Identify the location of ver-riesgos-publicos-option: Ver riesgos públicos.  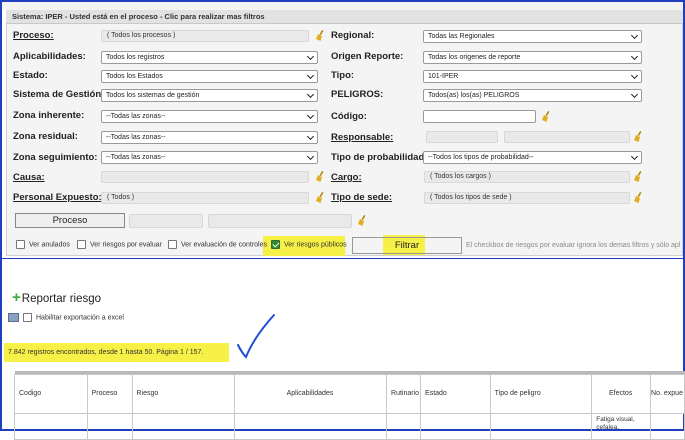
(309, 246).